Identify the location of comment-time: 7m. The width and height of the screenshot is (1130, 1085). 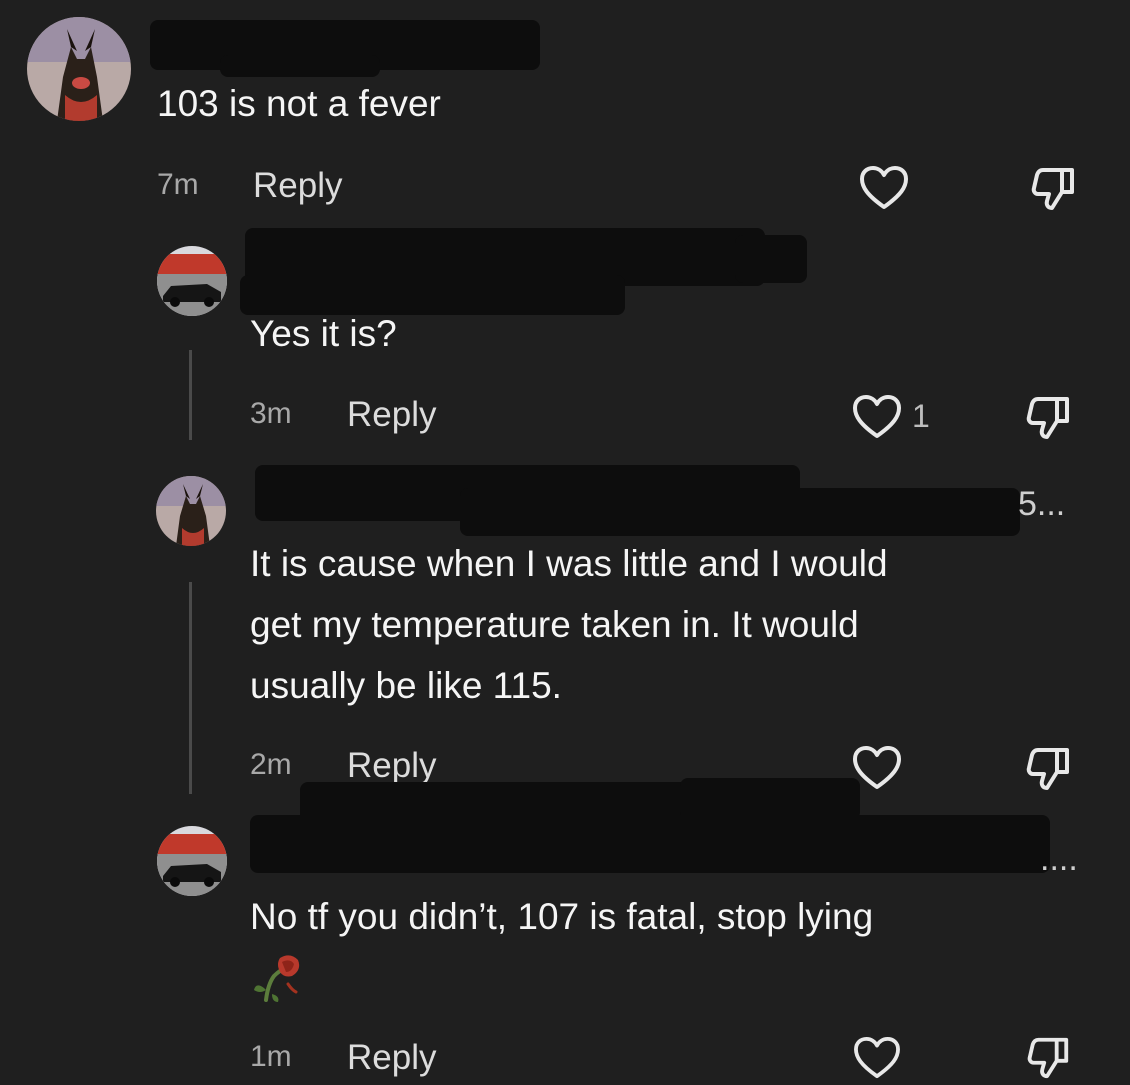
(178, 184).